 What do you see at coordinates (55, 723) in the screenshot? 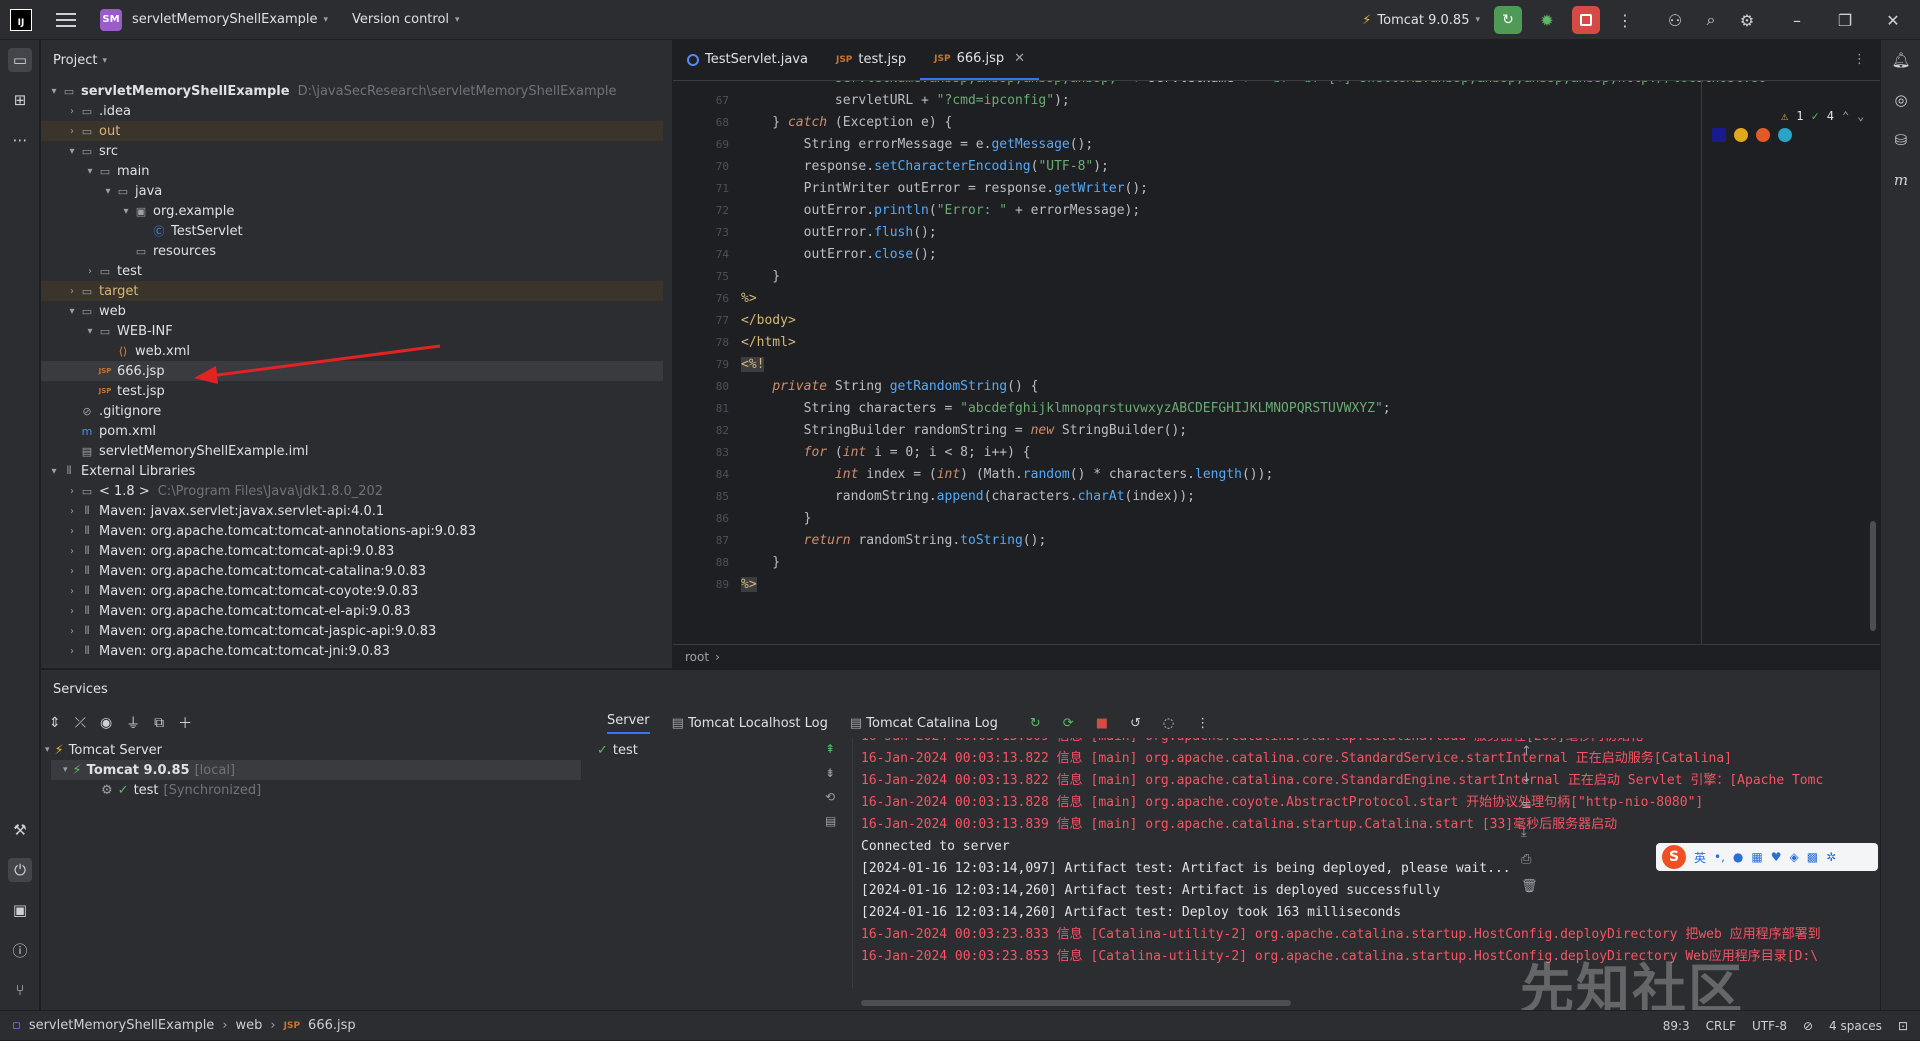
I see `expand-all-icon: ⇕` at bounding box center [55, 723].